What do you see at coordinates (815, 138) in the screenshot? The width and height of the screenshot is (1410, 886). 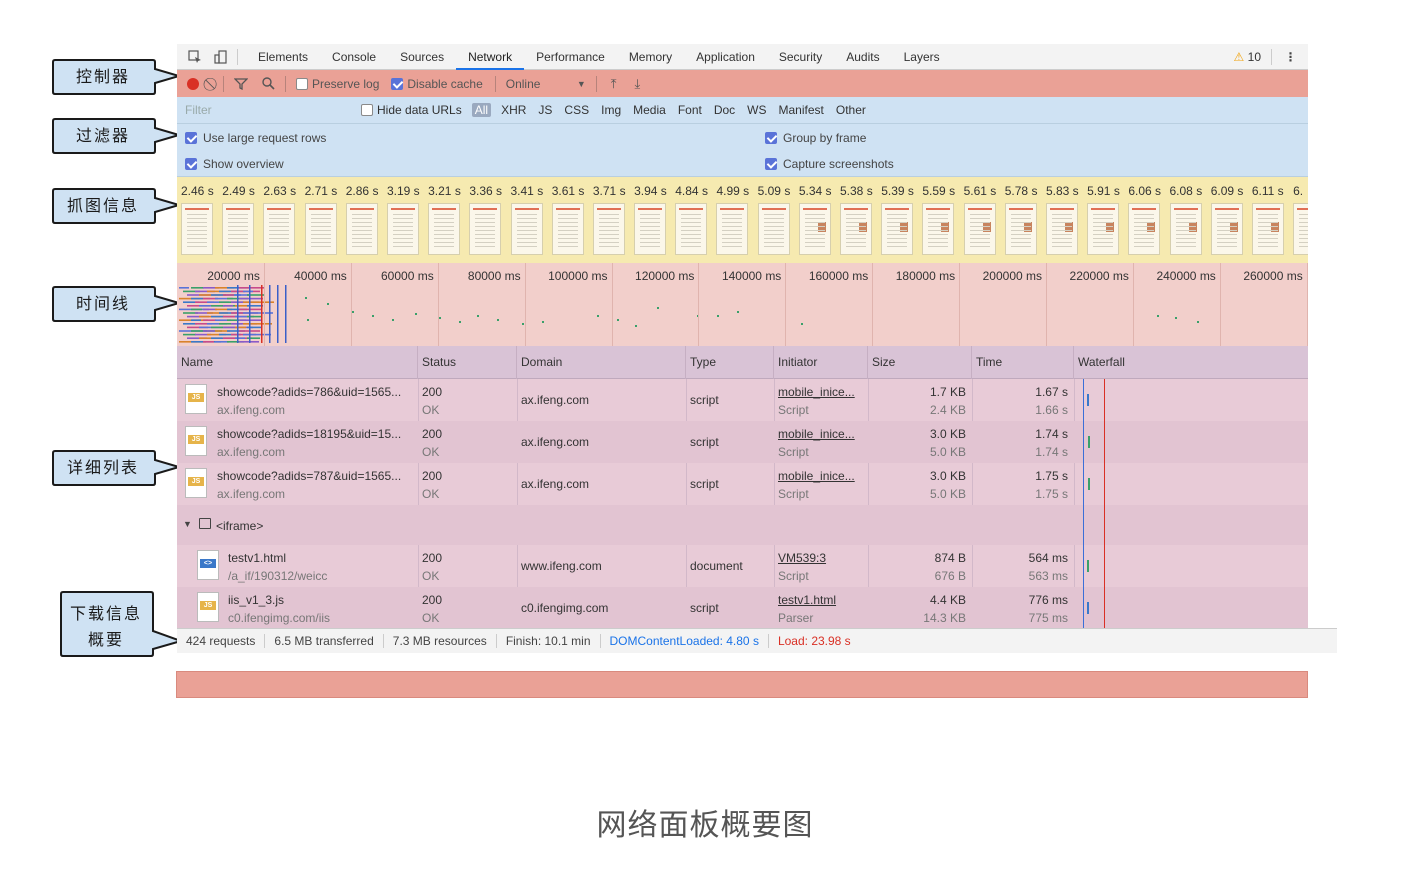 I see `group-by-frame-option: Group by frame` at bounding box center [815, 138].